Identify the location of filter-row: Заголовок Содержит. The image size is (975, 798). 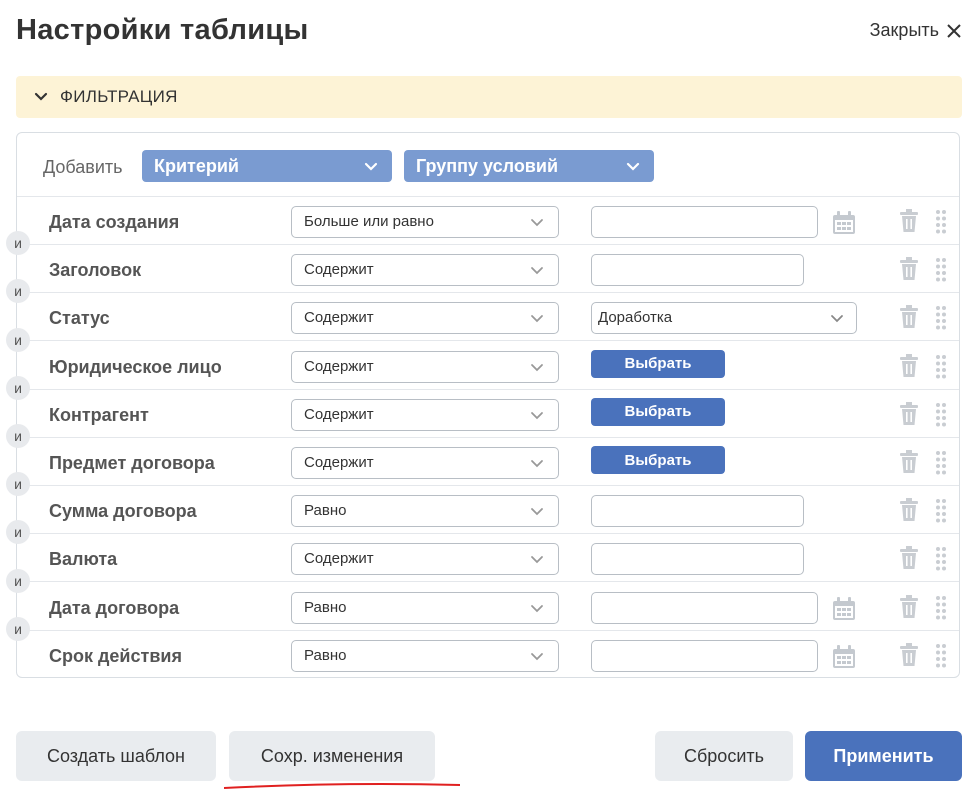
(488, 269).